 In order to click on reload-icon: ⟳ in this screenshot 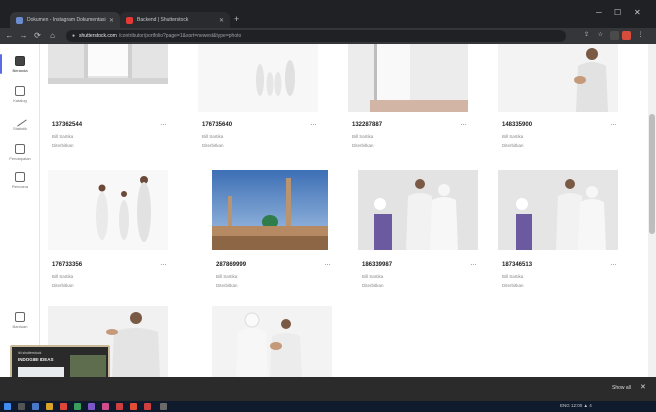, I will do `click(37, 35)`.